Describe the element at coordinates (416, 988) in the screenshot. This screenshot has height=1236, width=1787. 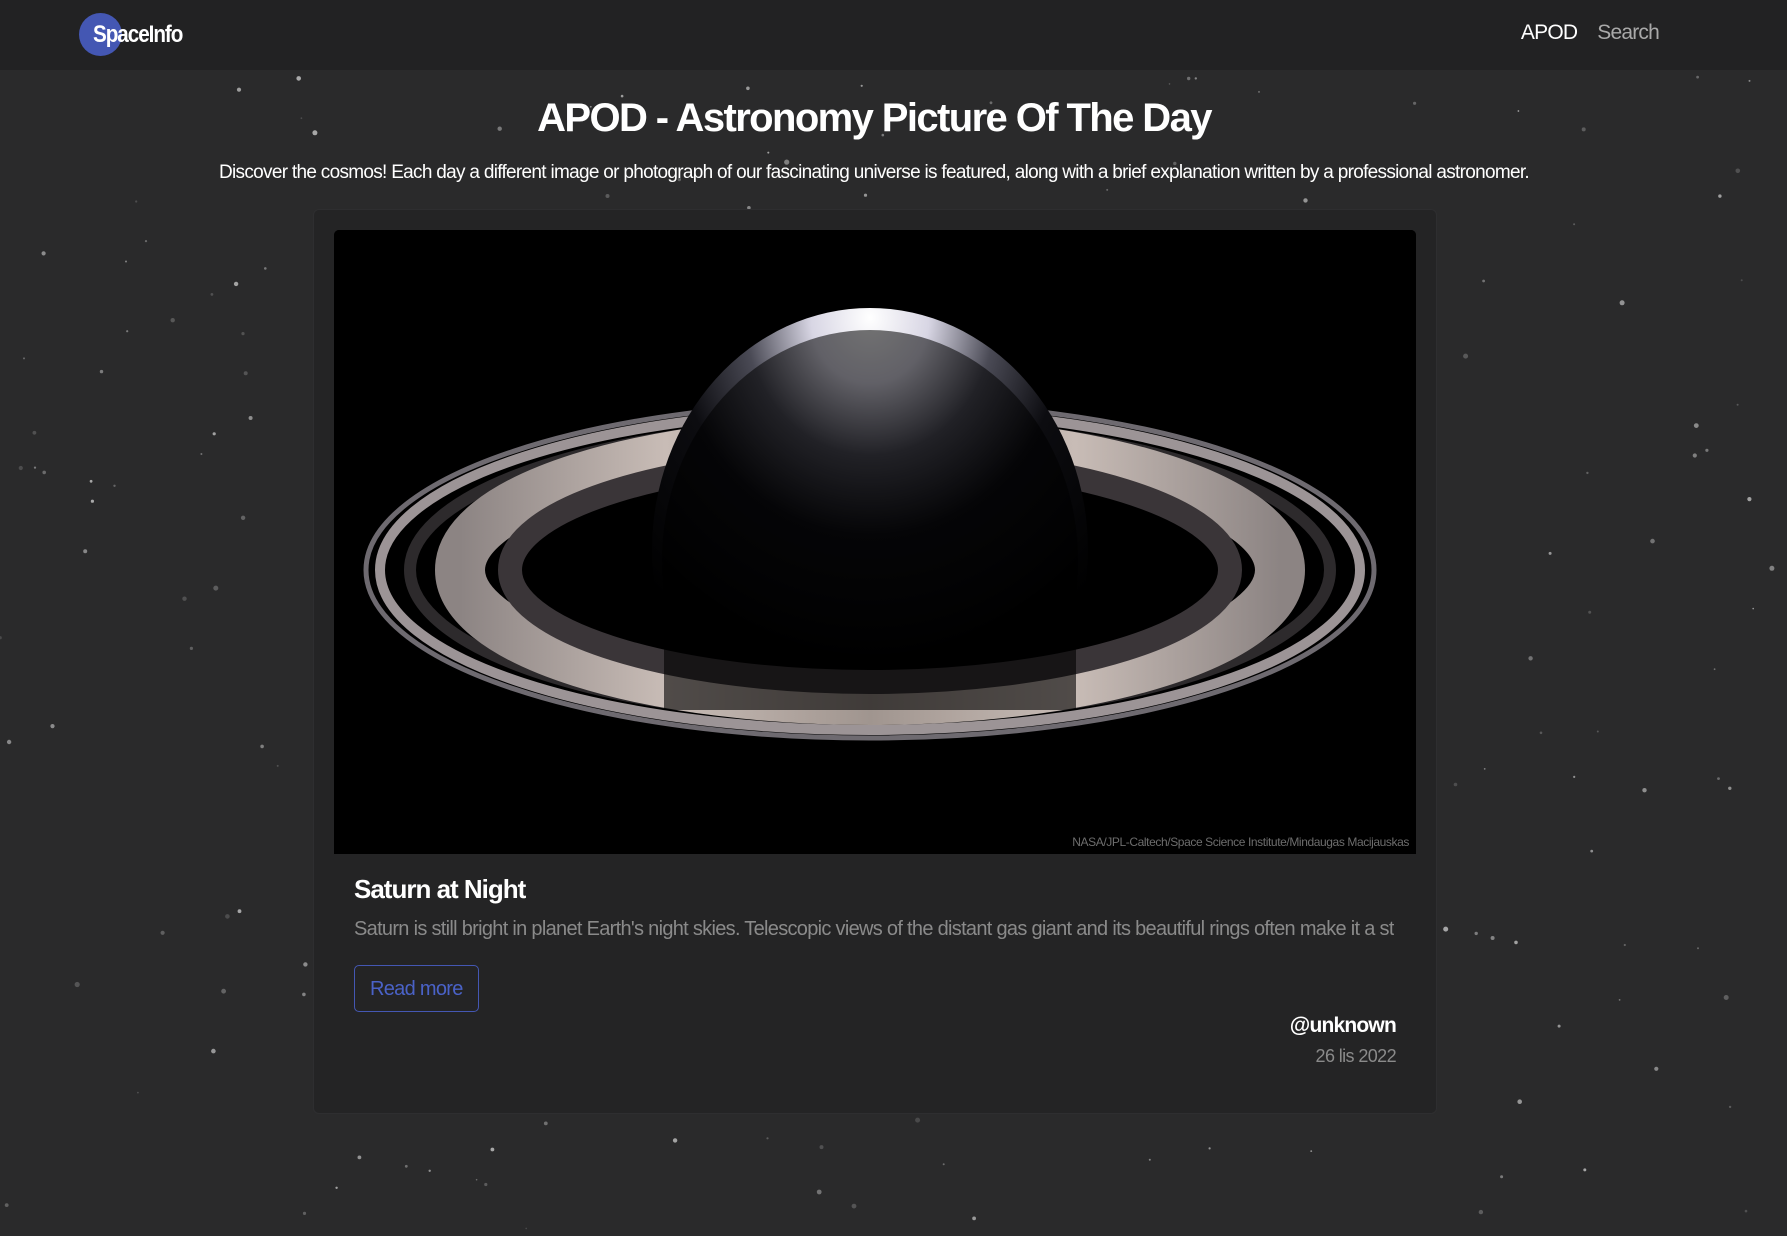
I see `read-more-button: Read more` at that location.